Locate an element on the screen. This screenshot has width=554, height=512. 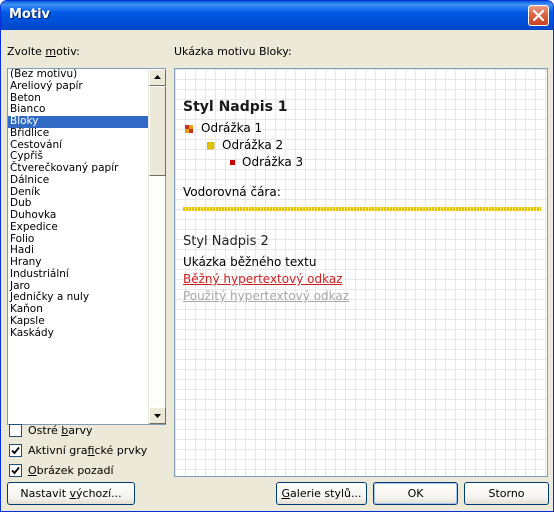
theme-list-item: Hrany is located at coordinates (78, 262).